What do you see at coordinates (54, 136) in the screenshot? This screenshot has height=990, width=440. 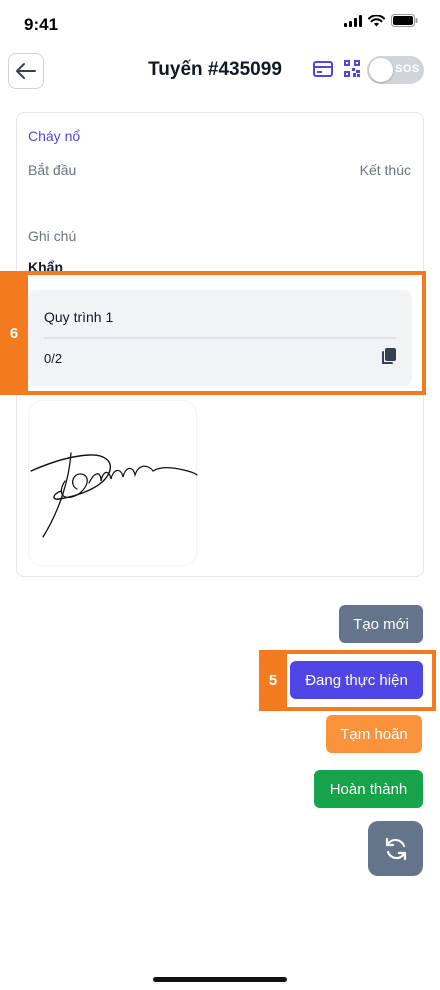 I see `incident-type: Cháy nổ` at bounding box center [54, 136].